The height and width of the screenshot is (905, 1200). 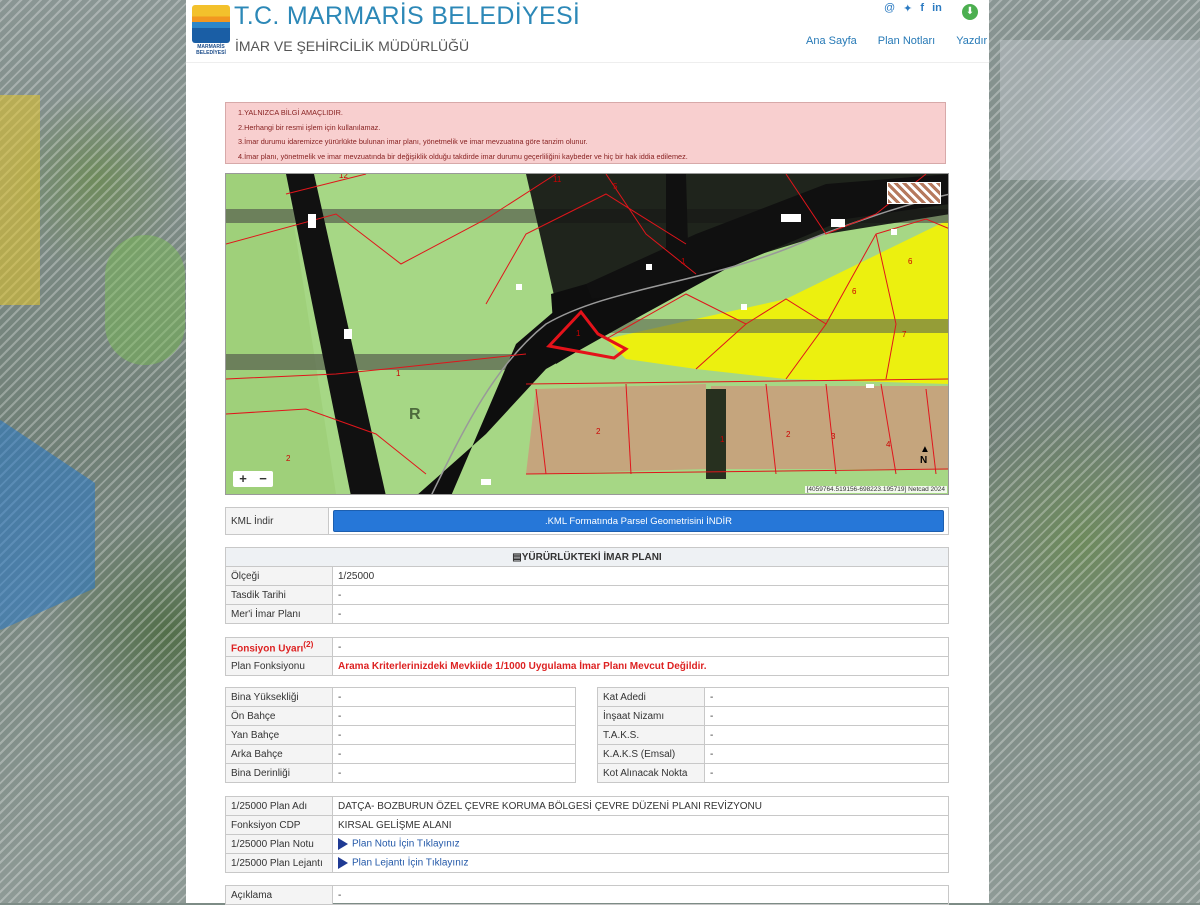 I want to click on row-label: Mer'i İmar Planı, so click(x=279, y=614).